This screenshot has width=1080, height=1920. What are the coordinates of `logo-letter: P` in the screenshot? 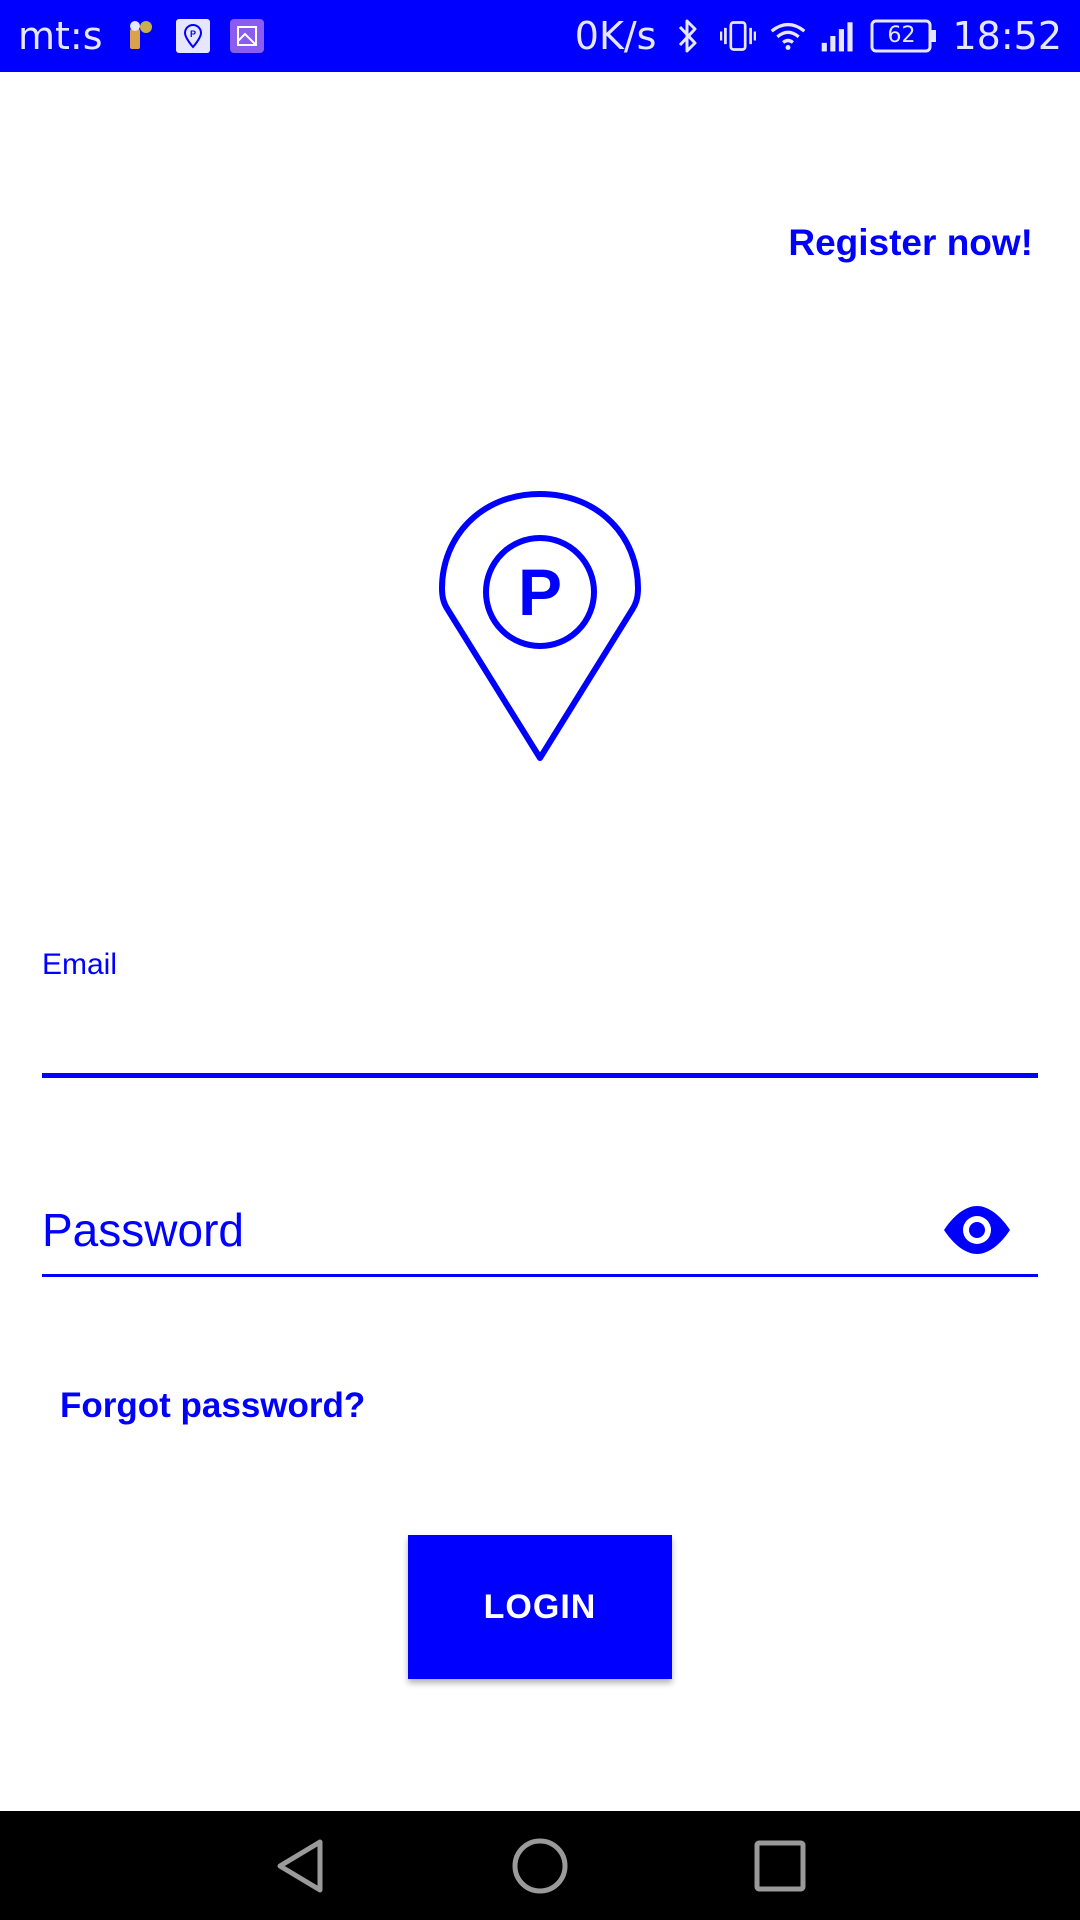 It's located at (540, 592).